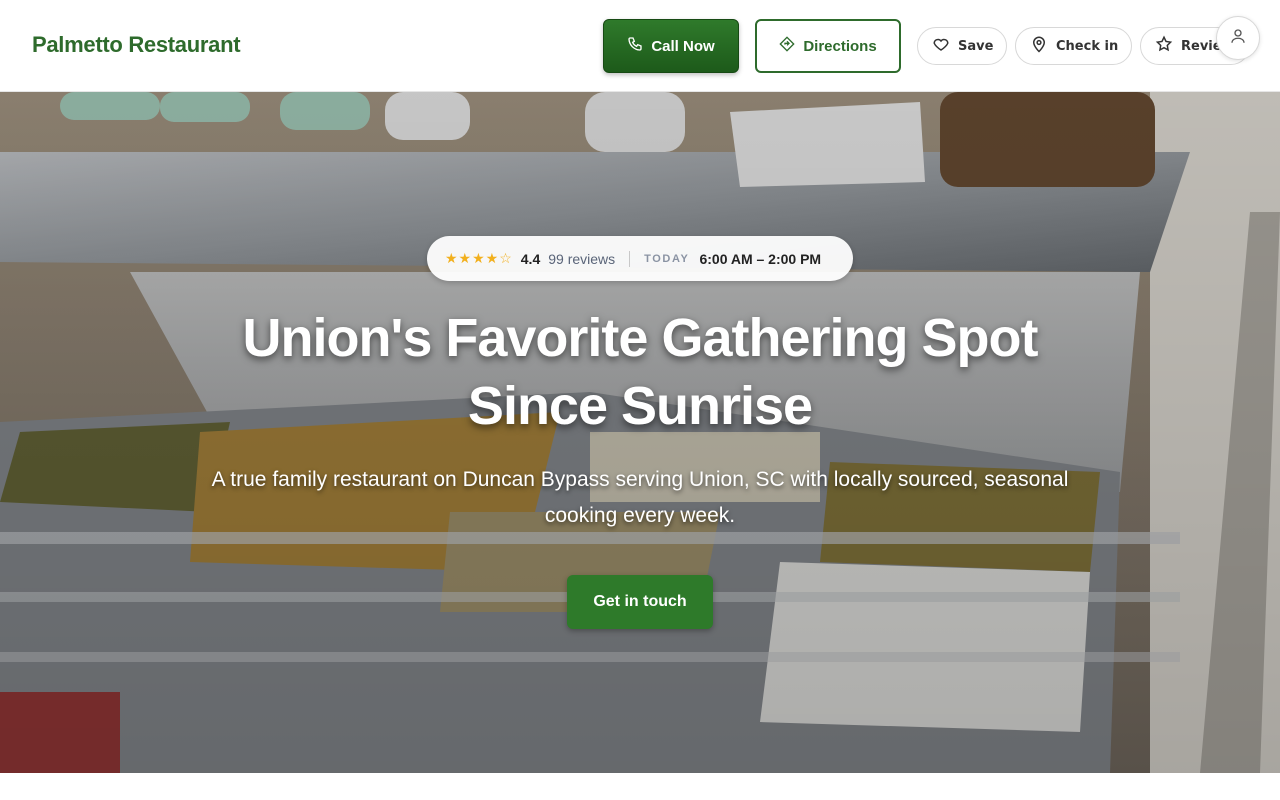 The height and width of the screenshot is (800, 1280). Describe the element at coordinates (630, 258) in the screenshot. I see `badge-divider` at that location.